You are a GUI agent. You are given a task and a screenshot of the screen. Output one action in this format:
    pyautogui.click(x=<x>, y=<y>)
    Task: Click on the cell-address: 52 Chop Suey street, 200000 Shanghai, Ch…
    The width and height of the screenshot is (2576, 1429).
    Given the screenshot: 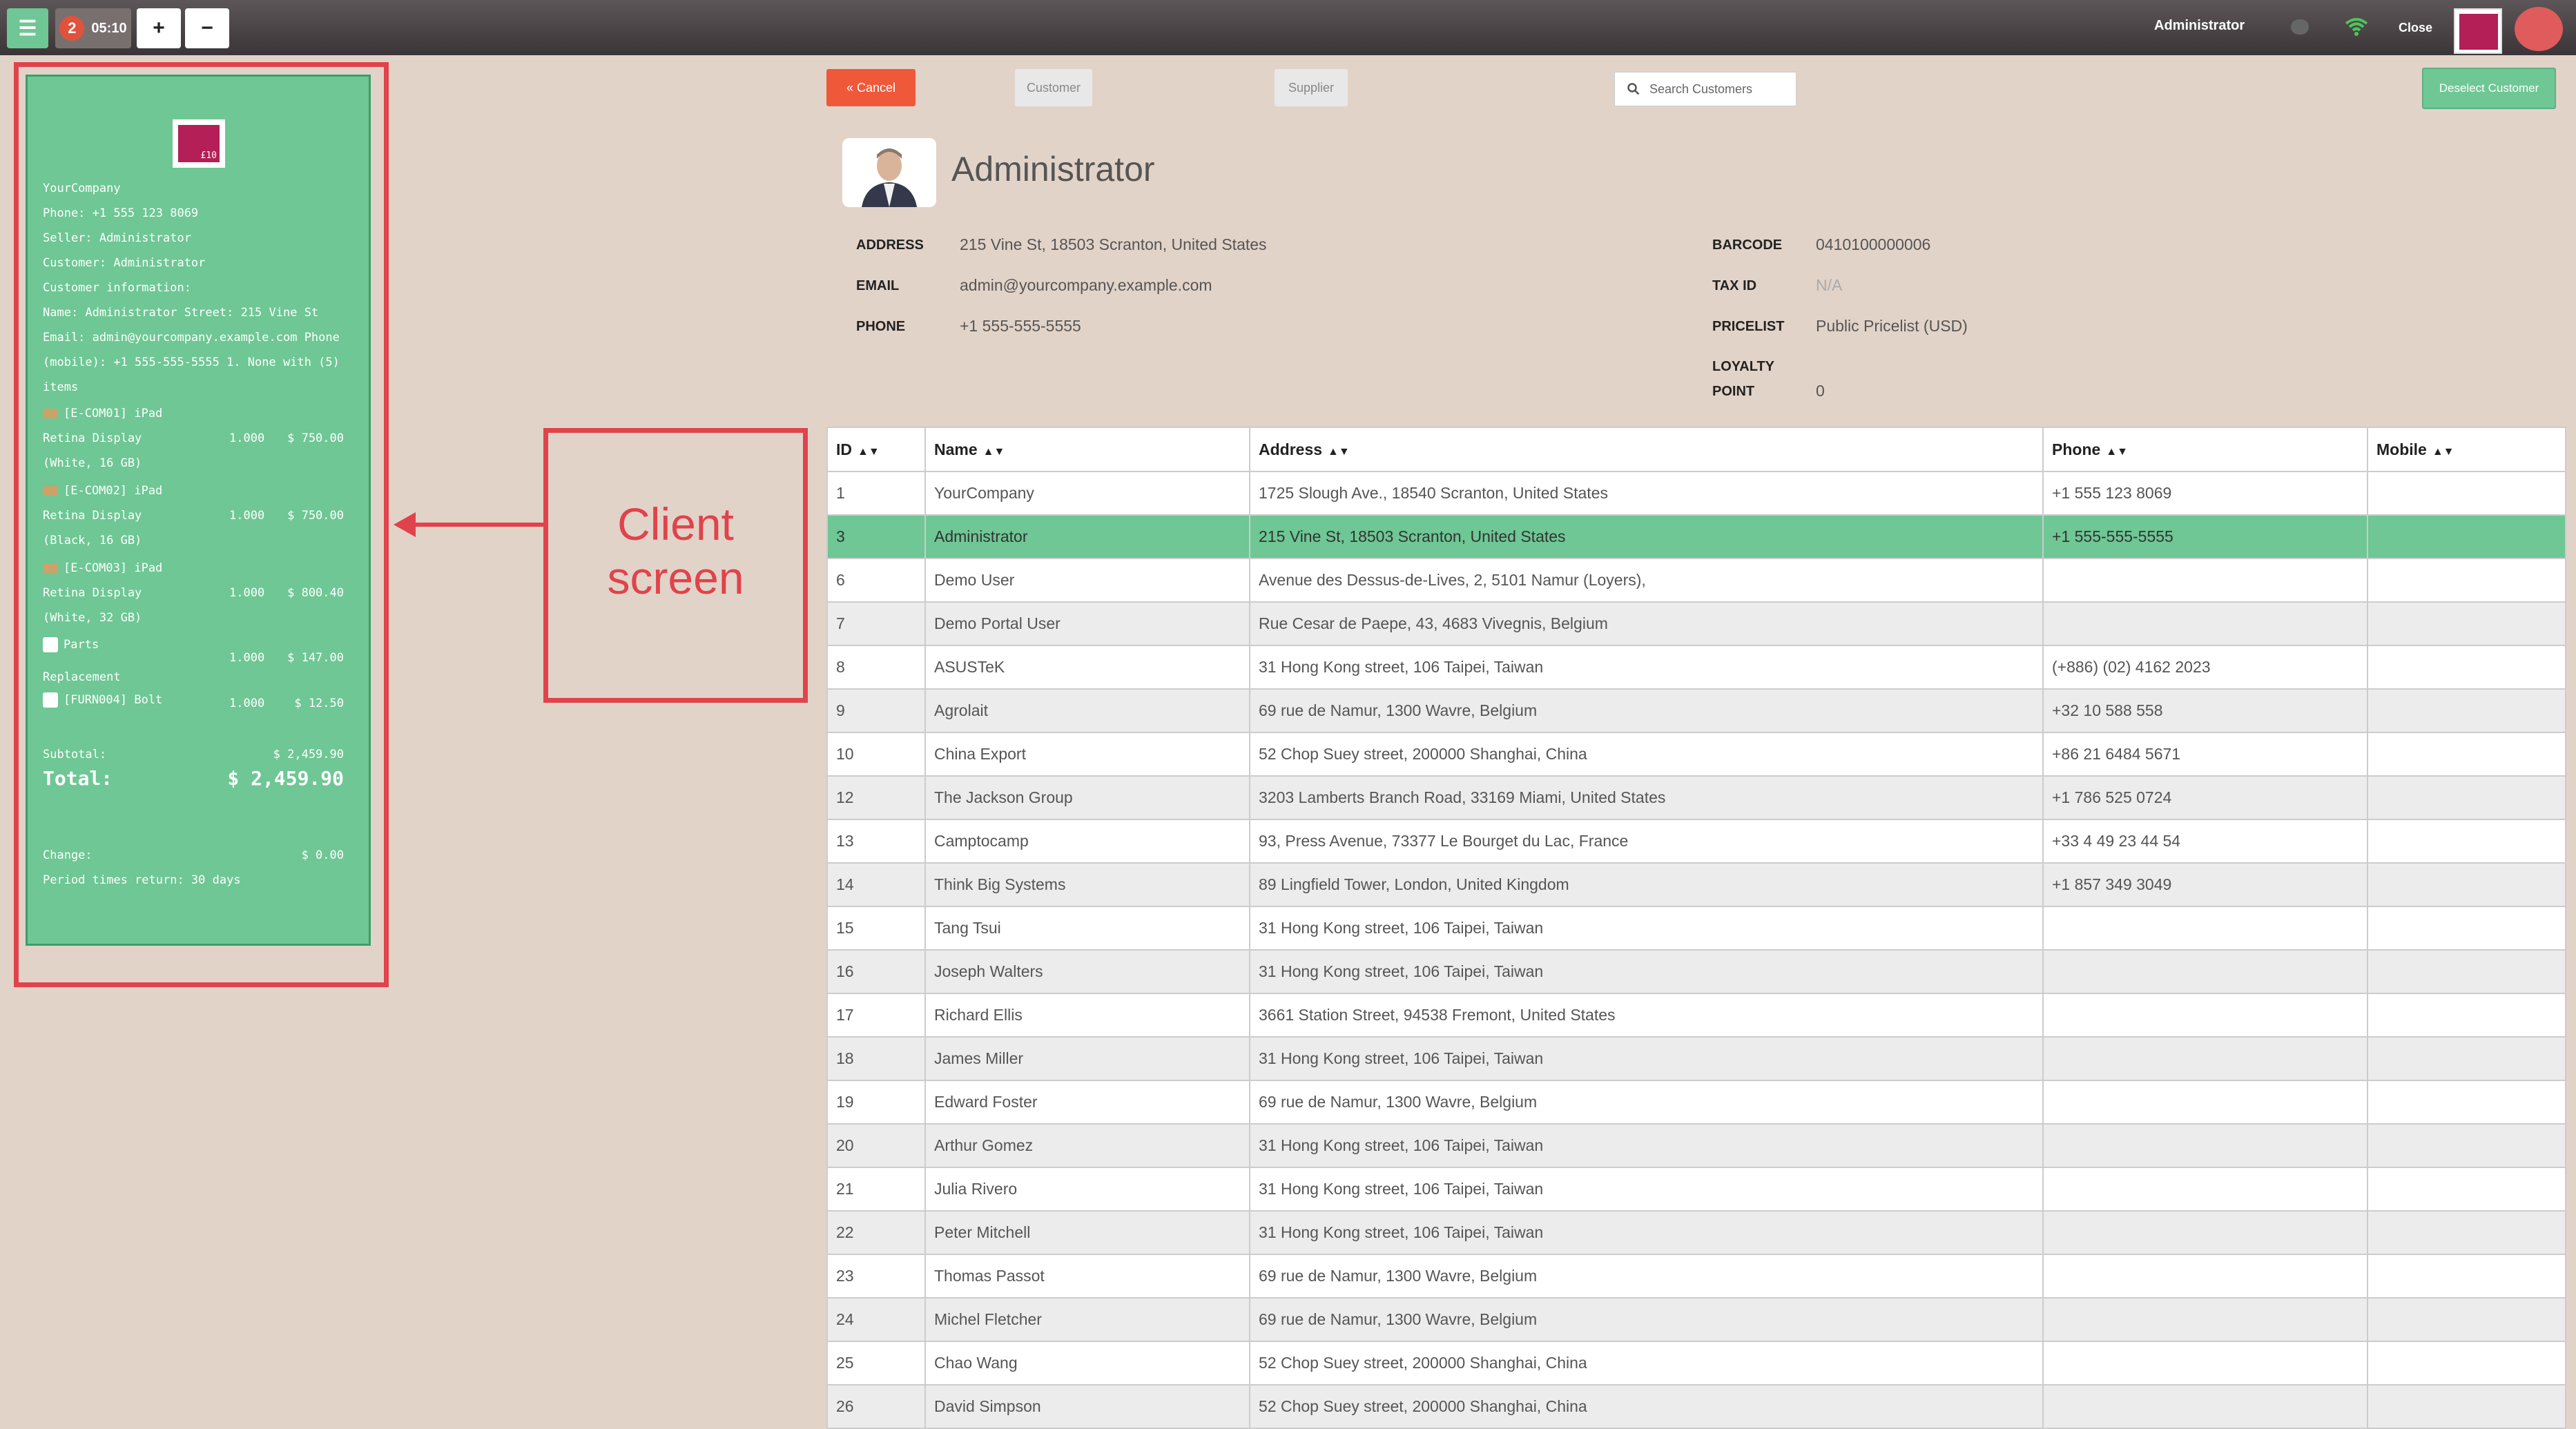 What is the action you would take?
    pyautogui.click(x=1647, y=1406)
    